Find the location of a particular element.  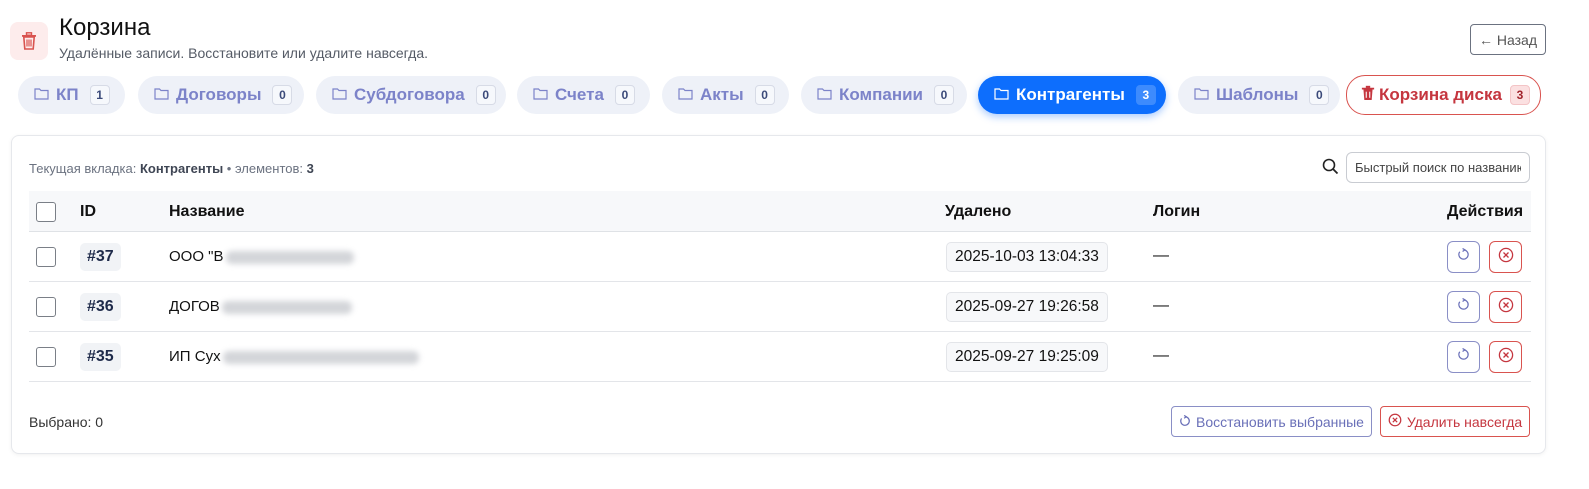

tab-templates: Шаблоны 0 is located at coordinates (1259, 95).